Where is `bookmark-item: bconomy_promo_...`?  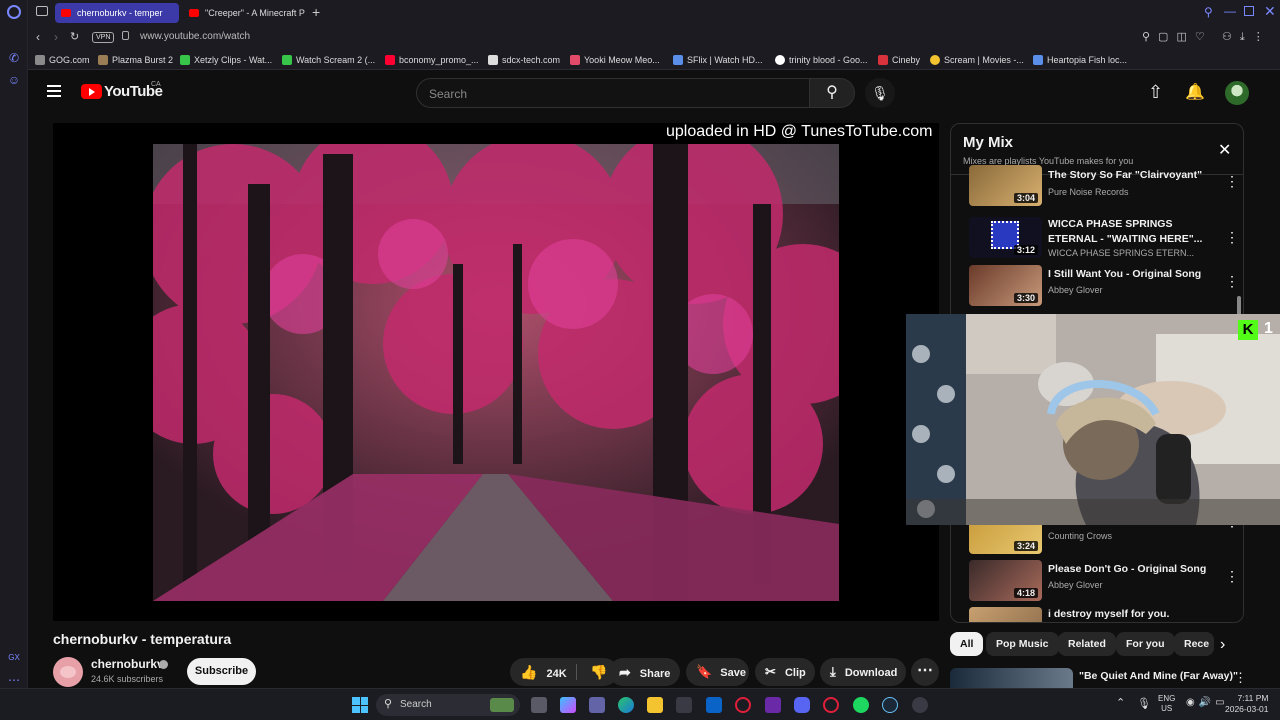 bookmark-item: bconomy_promo_... is located at coordinates (432, 60).